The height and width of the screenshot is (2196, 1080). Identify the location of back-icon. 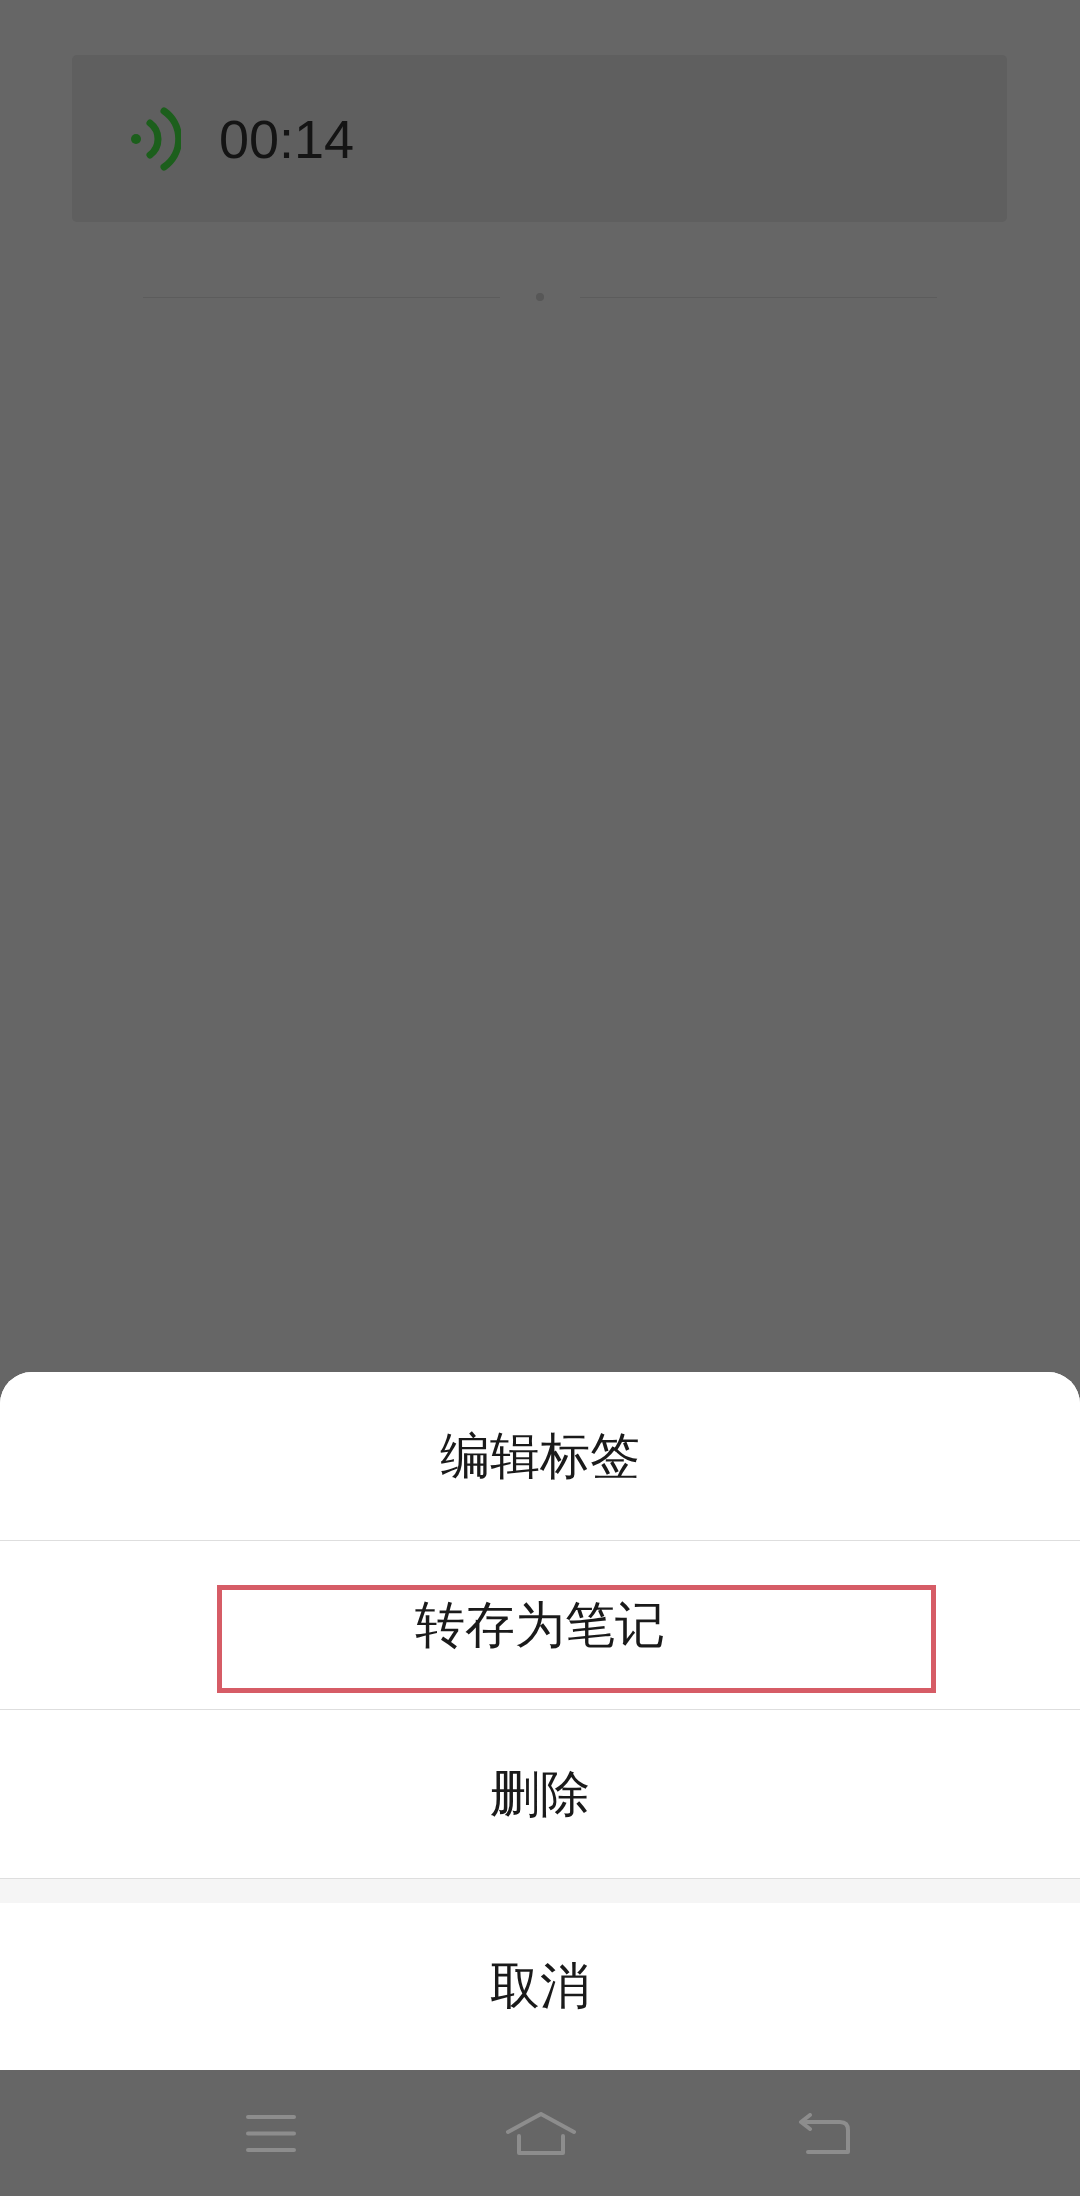
(824, 2133).